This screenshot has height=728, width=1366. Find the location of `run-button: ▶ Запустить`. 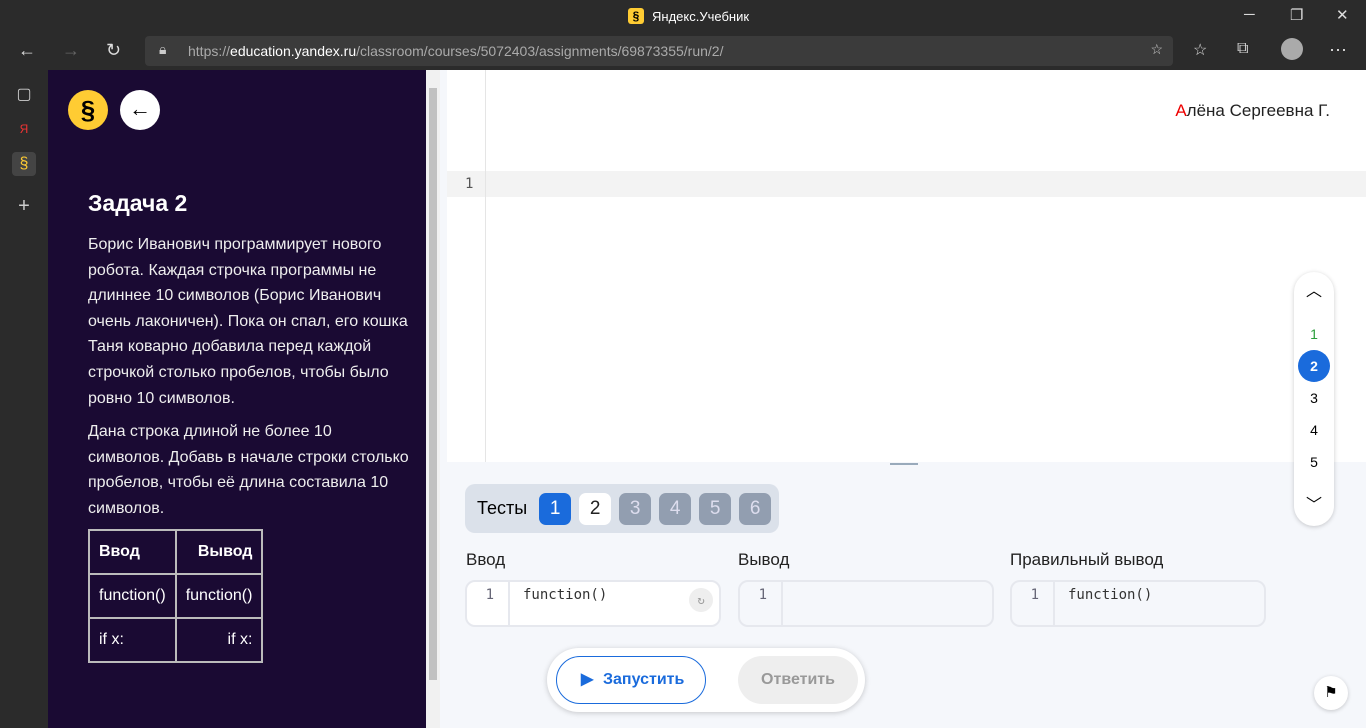

run-button: ▶ Запустить is located at coordinates (631, 680).